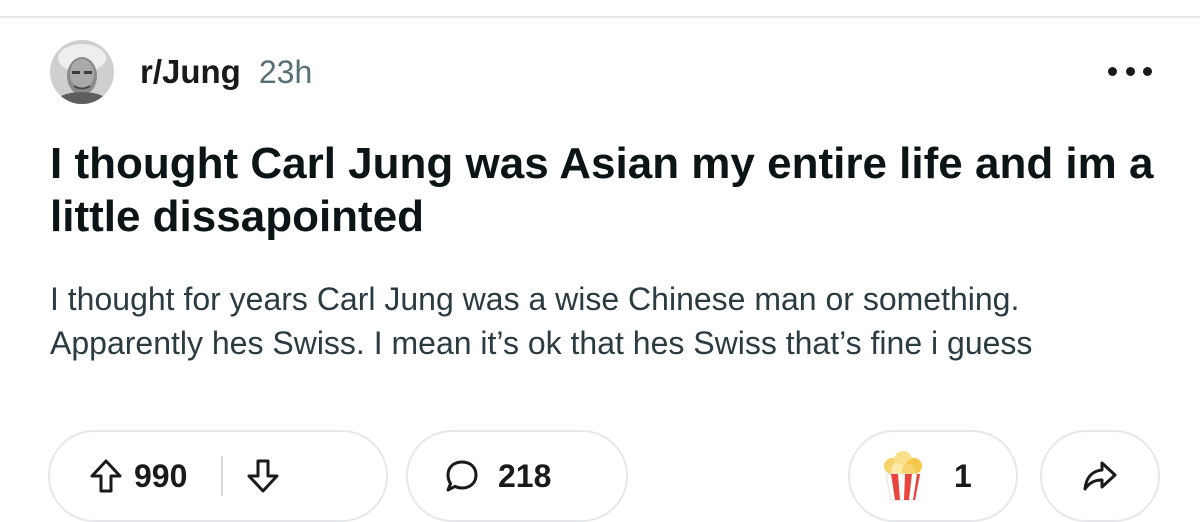 The width and height of the screenshot is (1200, 522). I want to click on comments-button: 218, so click(517, 476).